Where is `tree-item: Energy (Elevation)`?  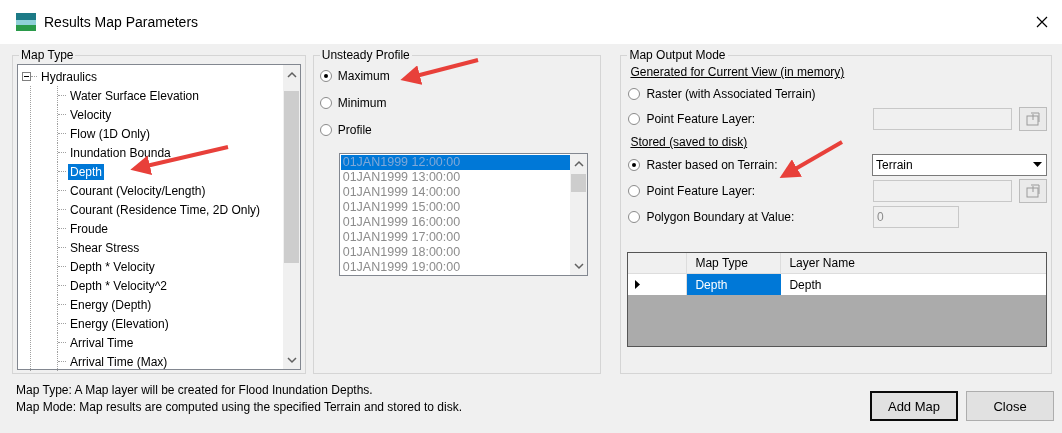
tree-item: Energy (Elevation) is located at coordinates (119, 323).